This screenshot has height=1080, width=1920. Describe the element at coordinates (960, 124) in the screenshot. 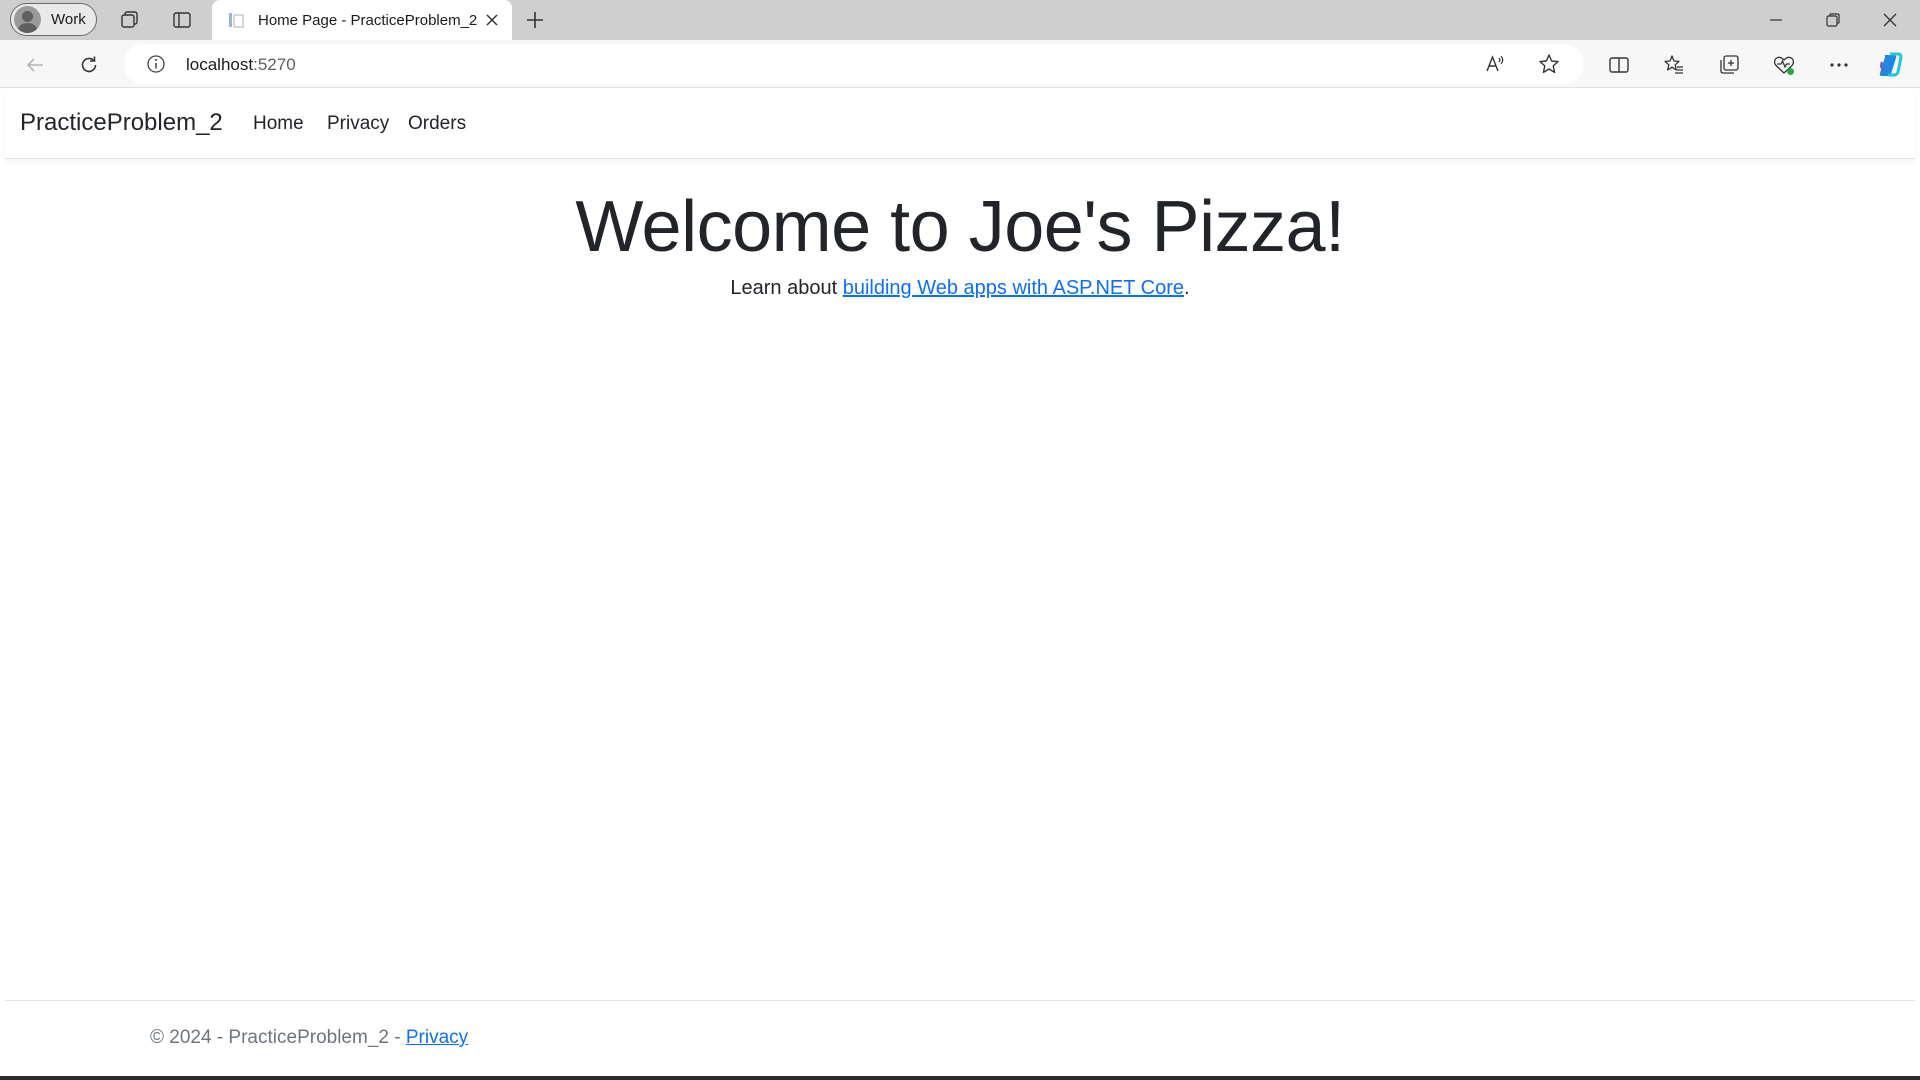

I see `site-navbar: PracticeProblem_2 Home Privacy Orders` at that location.